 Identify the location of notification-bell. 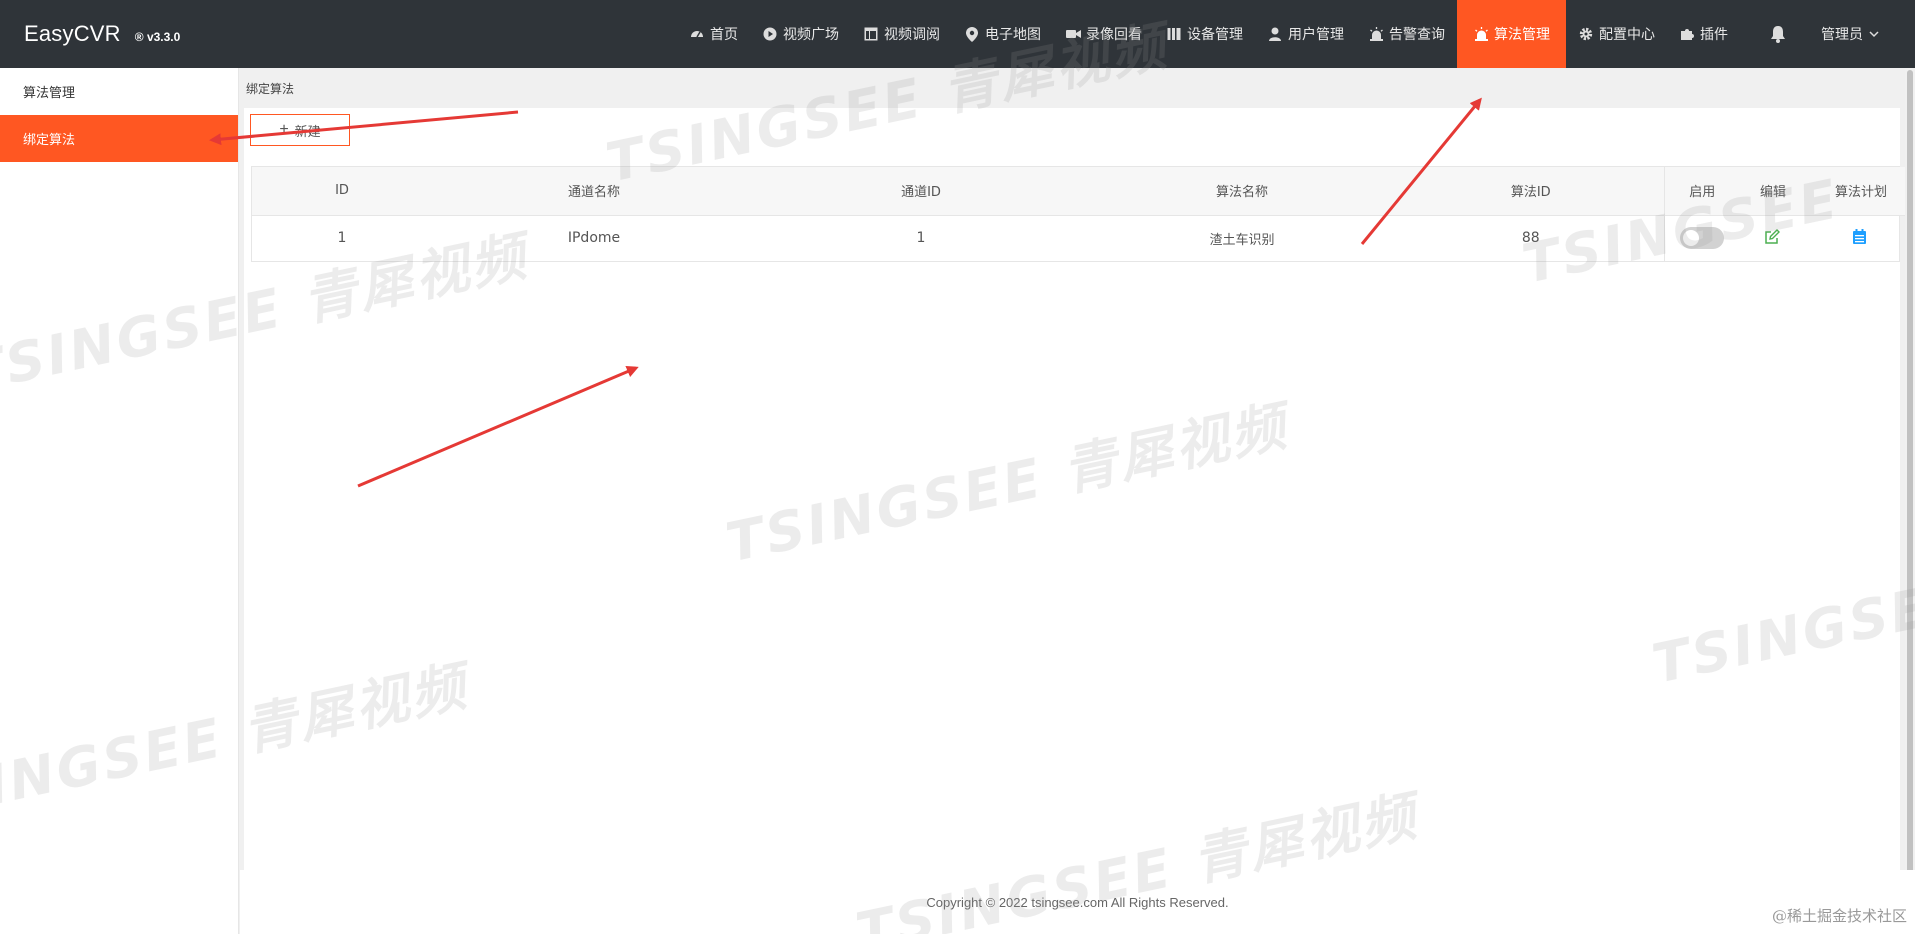
(1774, 34).